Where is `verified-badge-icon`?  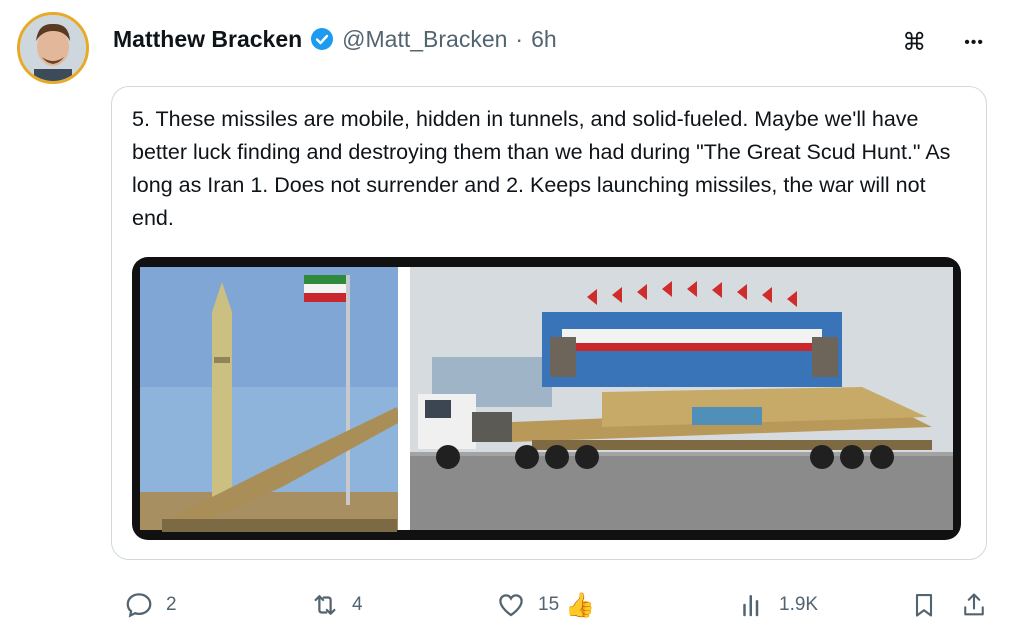 verified-badge-icon is located at coordinates (322, 39).